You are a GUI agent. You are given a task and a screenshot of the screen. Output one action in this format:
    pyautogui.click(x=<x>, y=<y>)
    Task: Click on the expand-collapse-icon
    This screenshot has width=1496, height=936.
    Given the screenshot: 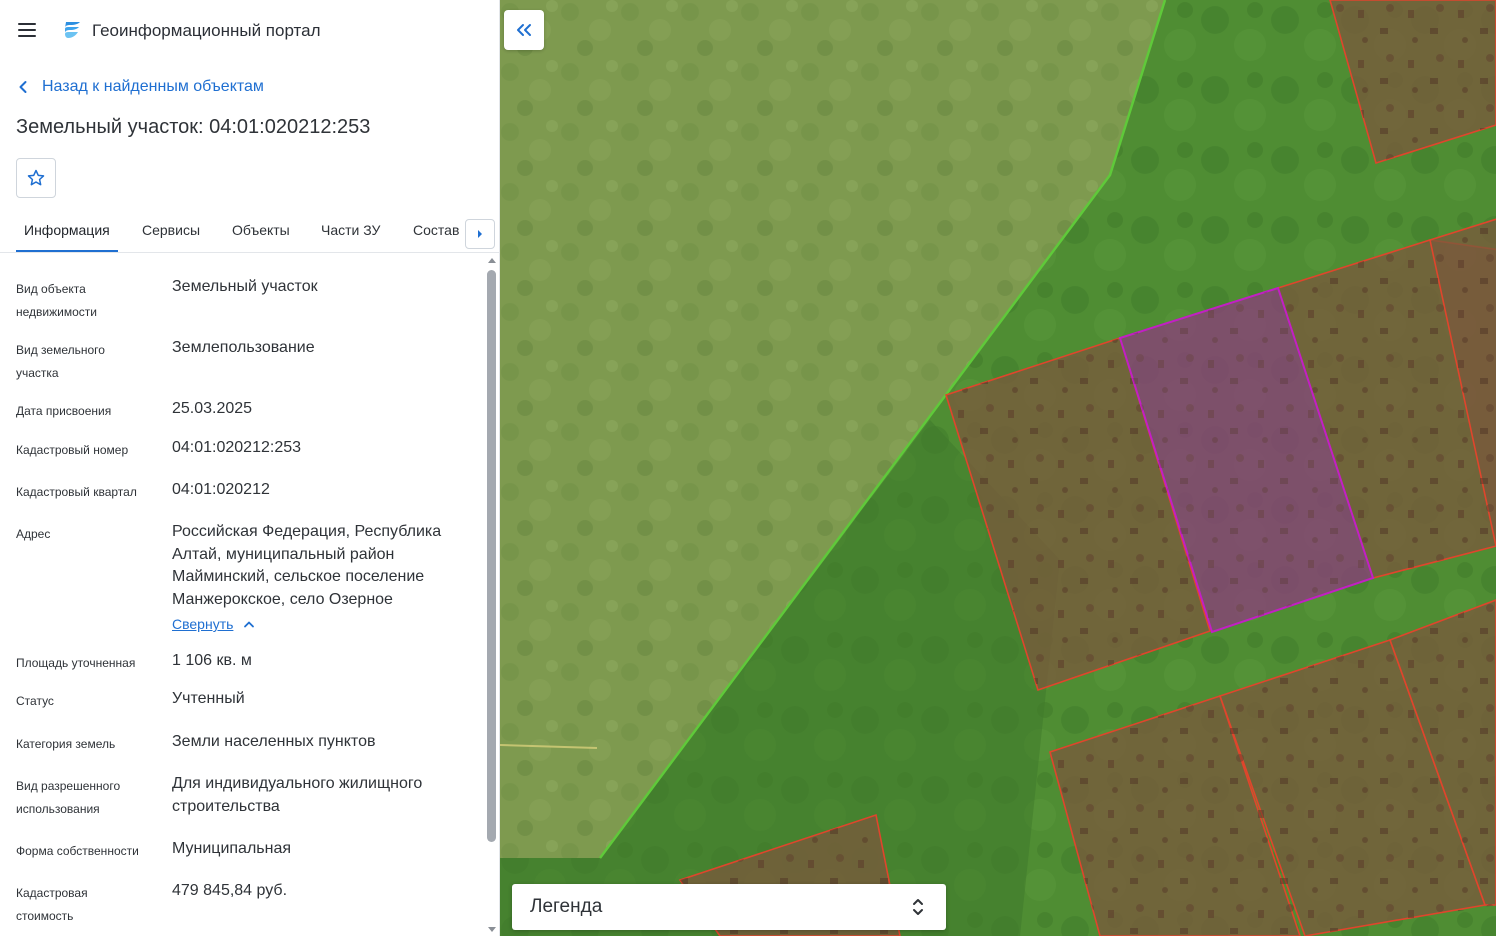 What is the action you would take?
    pyautogui.click(x=918, y=907)
    